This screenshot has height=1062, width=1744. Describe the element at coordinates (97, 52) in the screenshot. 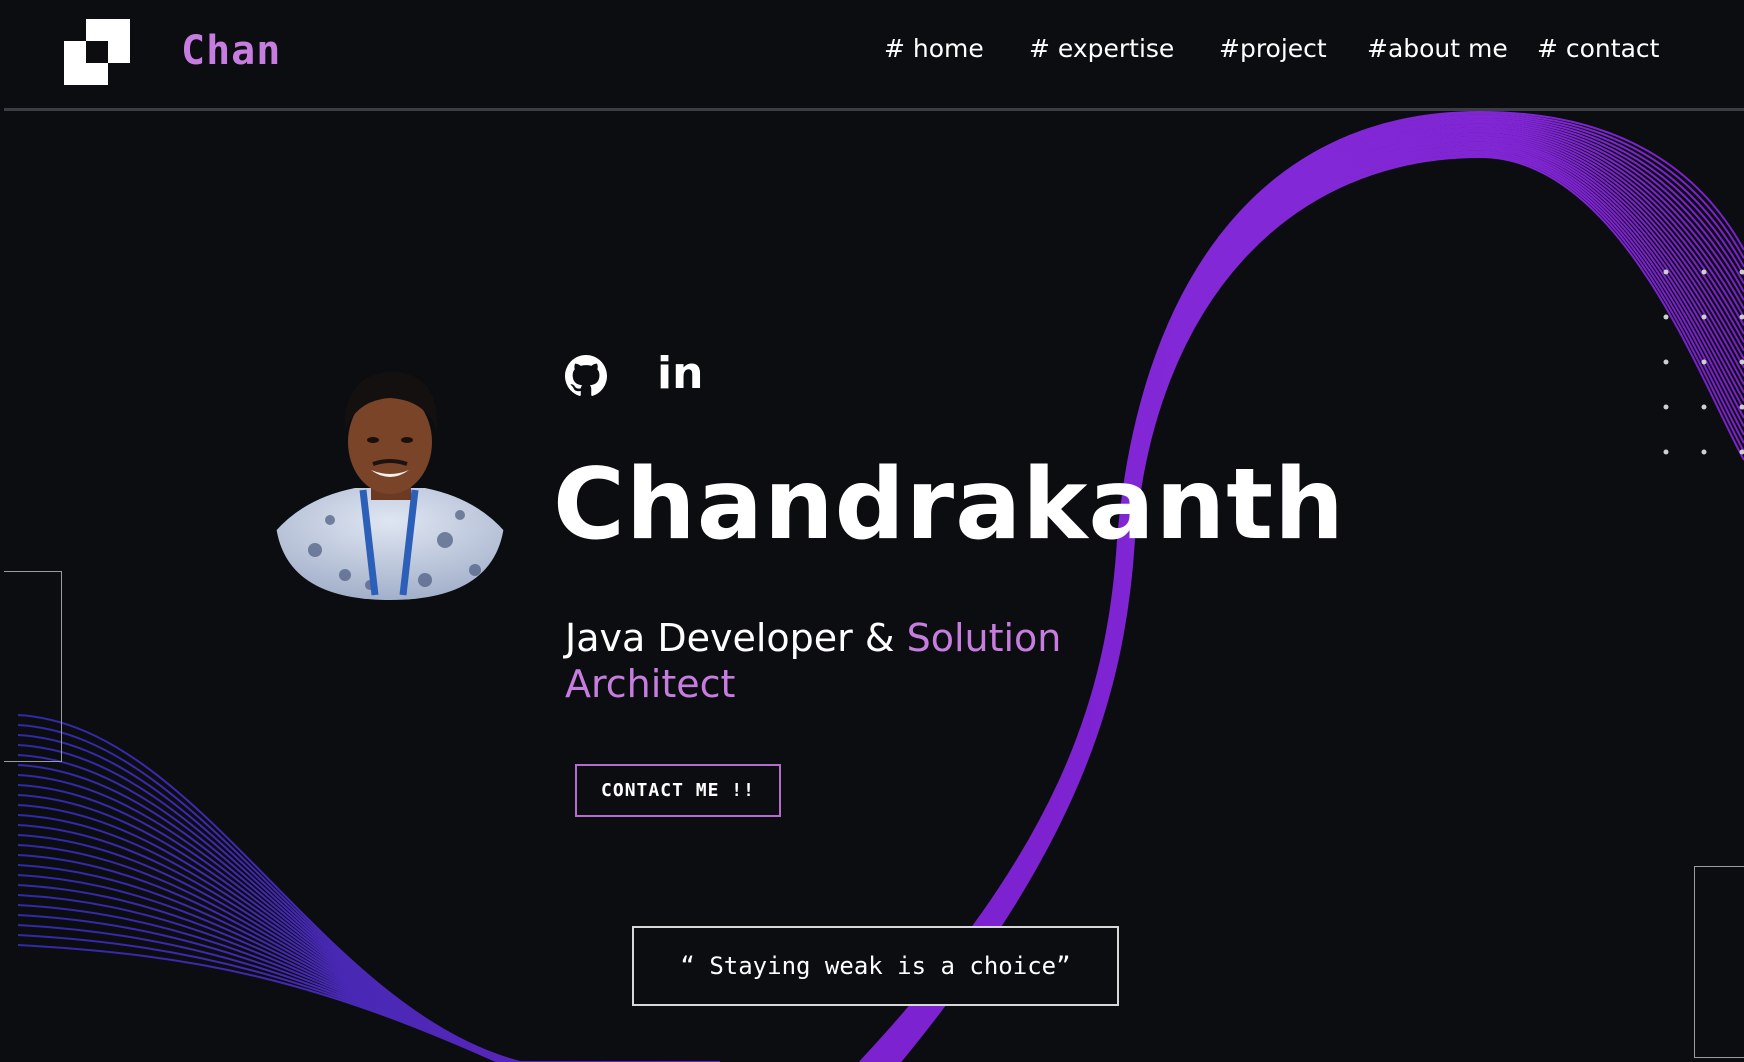

I see `pixel-logo-icon` at that location.